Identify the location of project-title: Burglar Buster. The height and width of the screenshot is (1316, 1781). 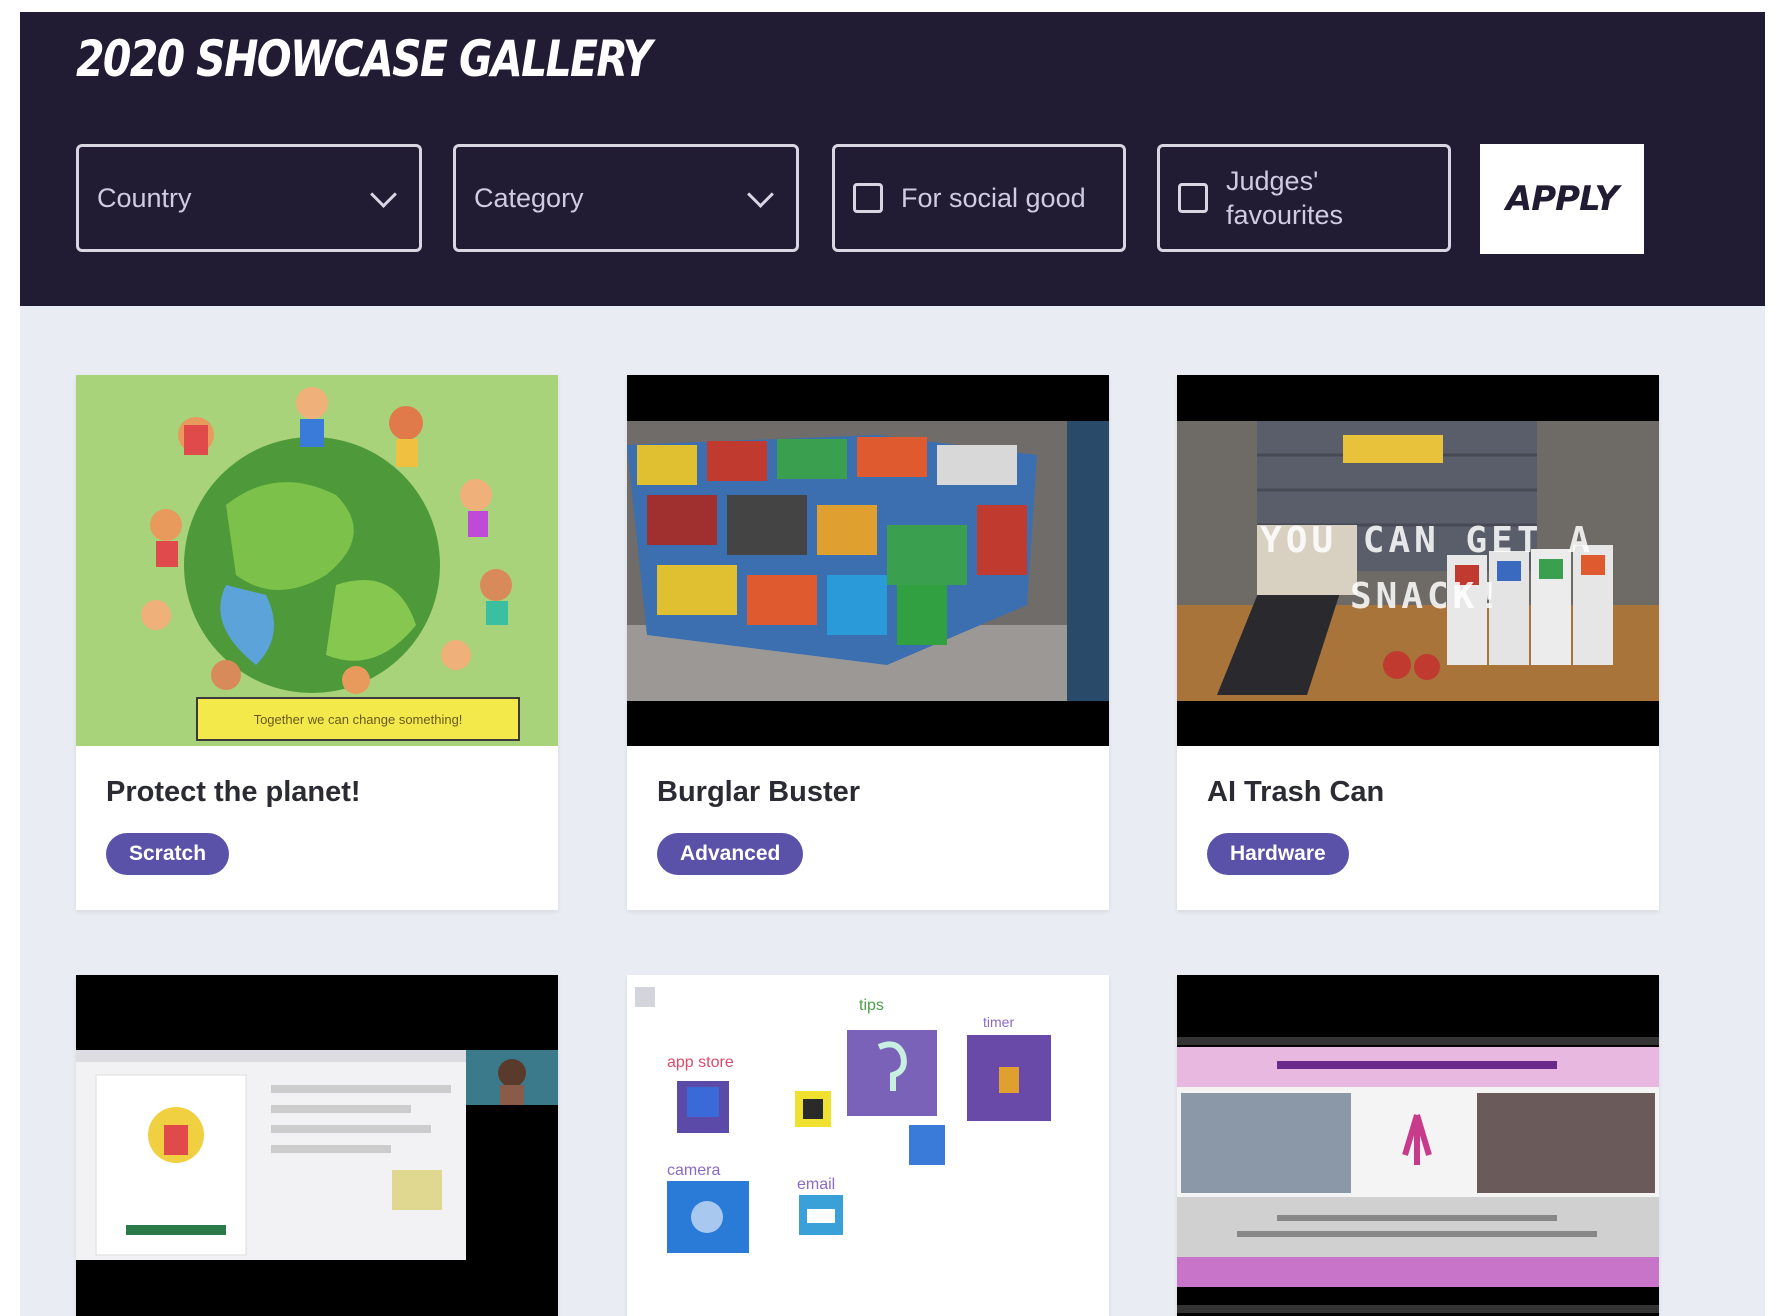
(868, 792).